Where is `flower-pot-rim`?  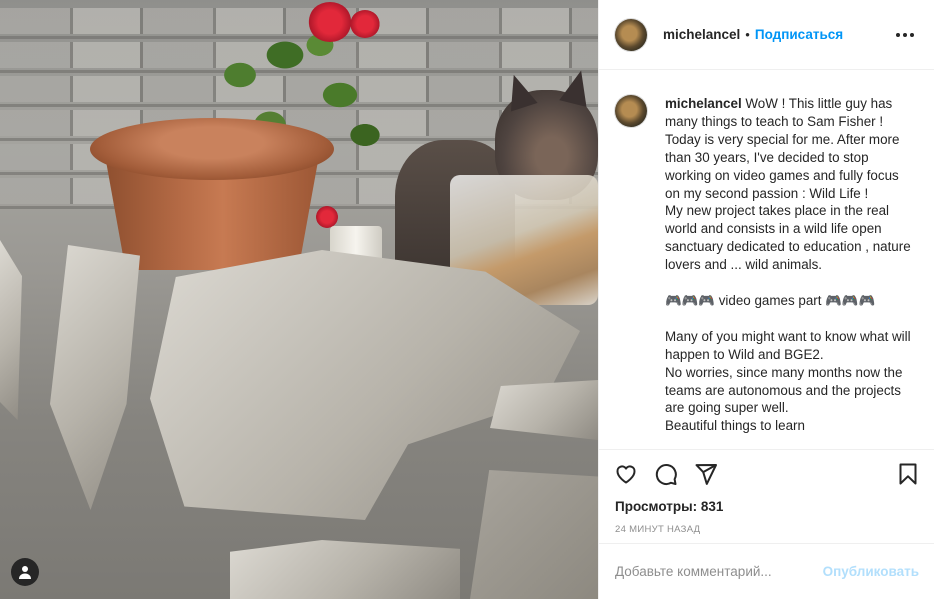
flower-pot-rim is located at coordinates (212, 149).